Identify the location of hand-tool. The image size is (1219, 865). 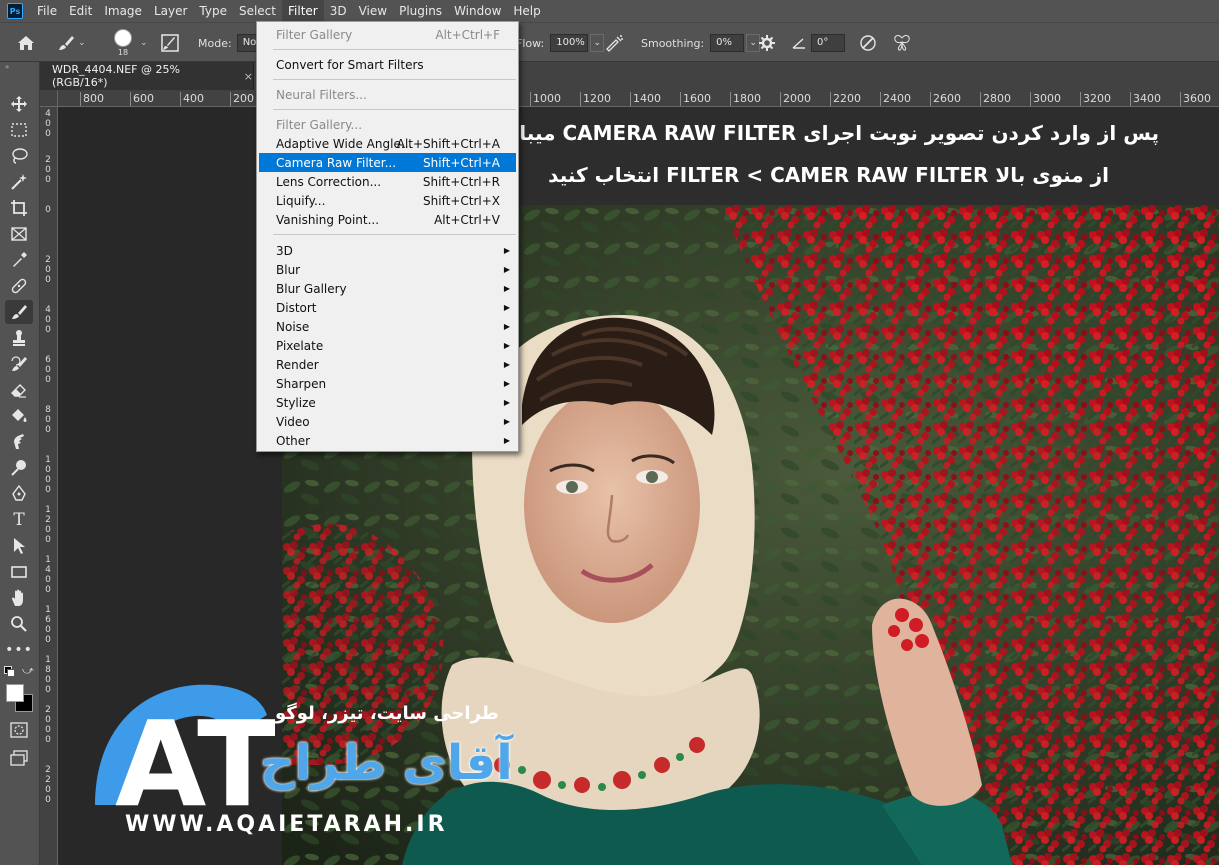
(19, 598).